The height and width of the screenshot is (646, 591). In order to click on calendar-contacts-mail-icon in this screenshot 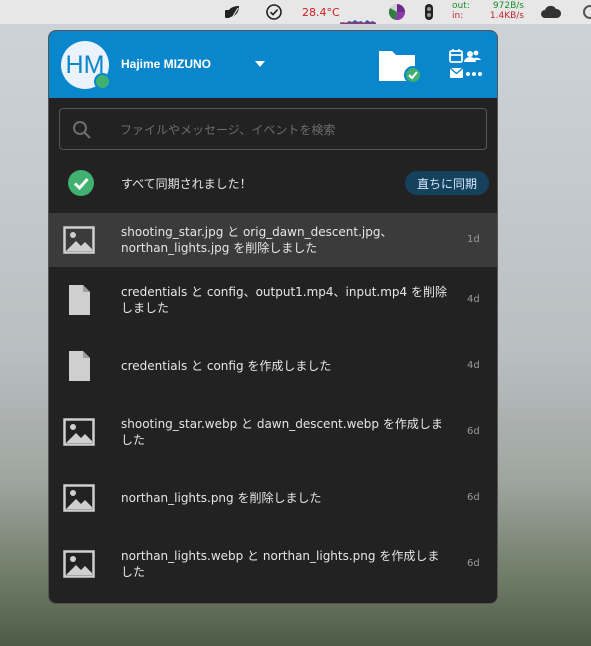, I will do `click(465, 63)`.